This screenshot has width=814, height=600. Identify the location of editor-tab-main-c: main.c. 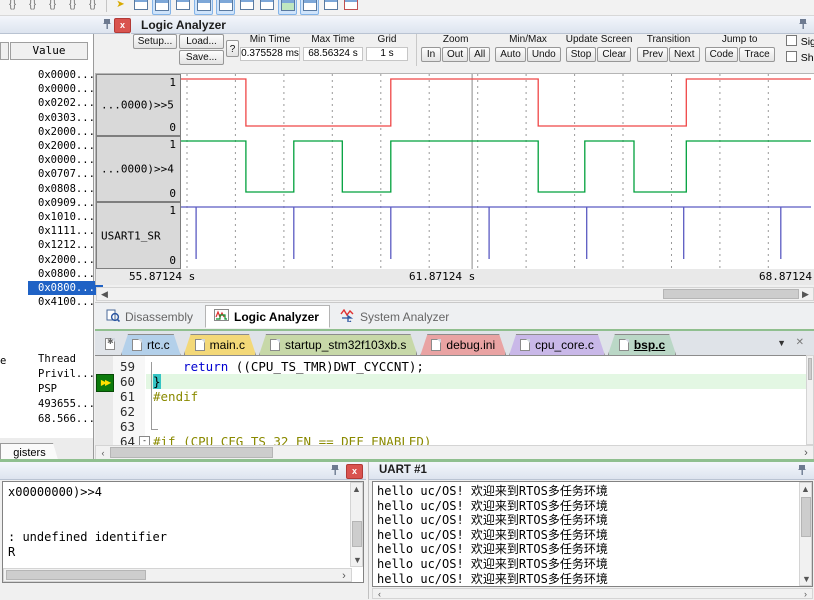
(220, 344).